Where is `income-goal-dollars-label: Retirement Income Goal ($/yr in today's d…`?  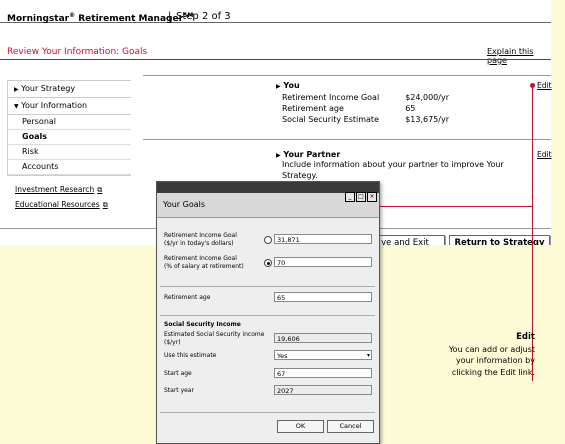 income-goal-dollars-label: Retirement Income Goal ($/yr in today's d… is located at coordinates (200, 239).